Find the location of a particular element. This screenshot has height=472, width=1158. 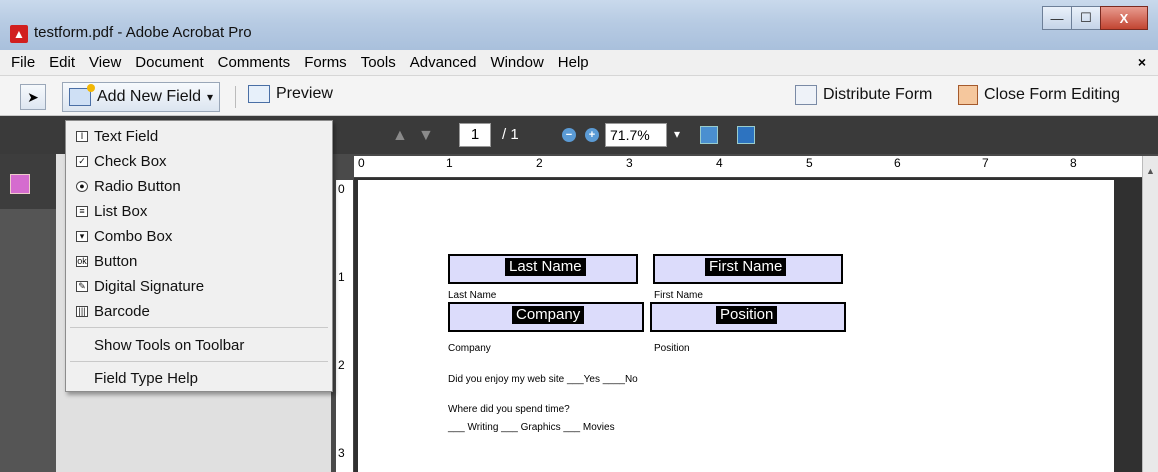

title-bar: ▲ testform.pdf - Adobe Acrobat Pro — ☐ X is located at coordinates (579, 25).